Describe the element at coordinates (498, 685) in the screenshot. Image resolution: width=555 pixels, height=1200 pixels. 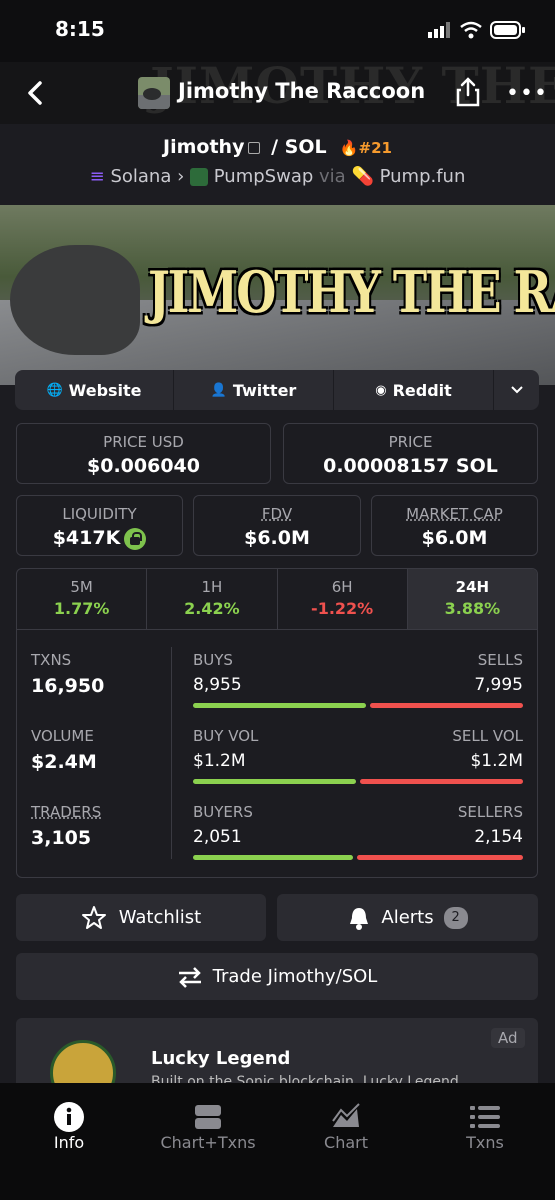
I see `sells-value: 7,995` at that location.